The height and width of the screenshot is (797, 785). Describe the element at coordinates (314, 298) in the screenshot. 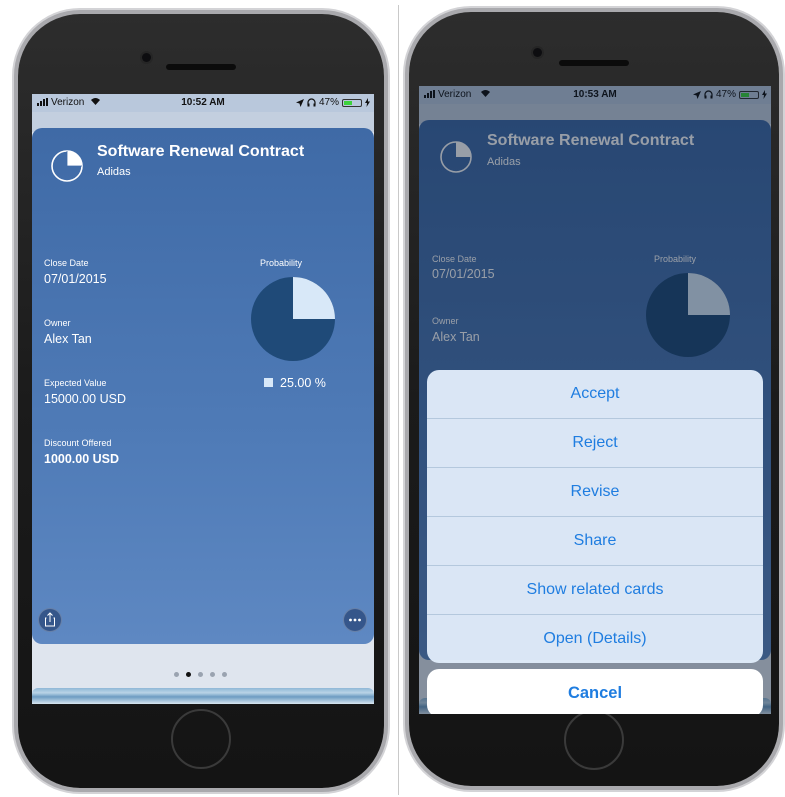

I see `probability-slice` at that location.